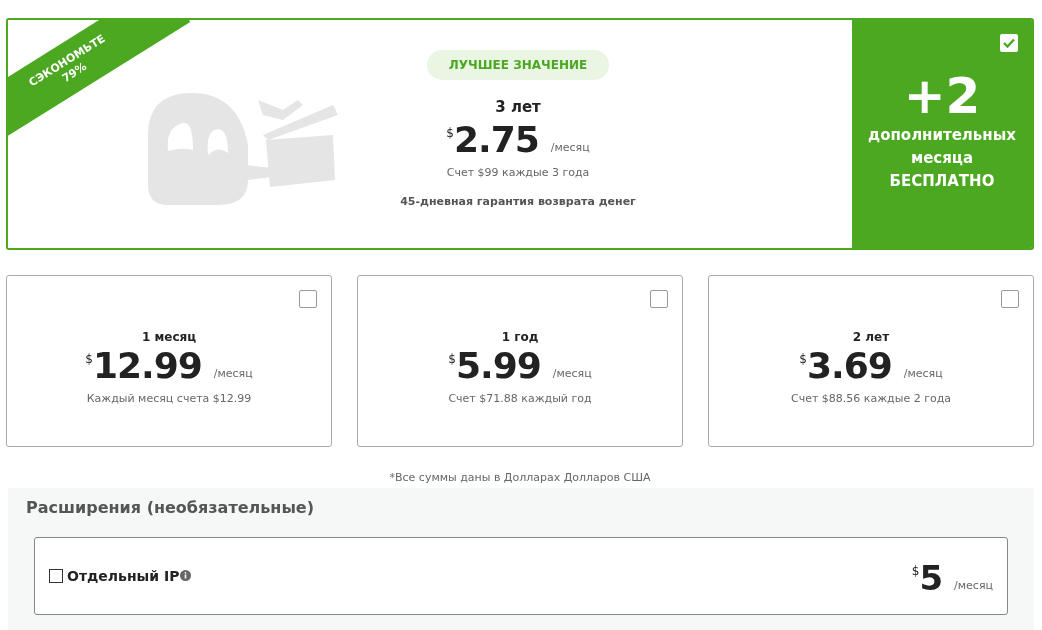 The image size is (1042, 630). Describe the element at coordinates (169, 337) in the screenshot. I see `plan-term: 1 месяц` at that location.